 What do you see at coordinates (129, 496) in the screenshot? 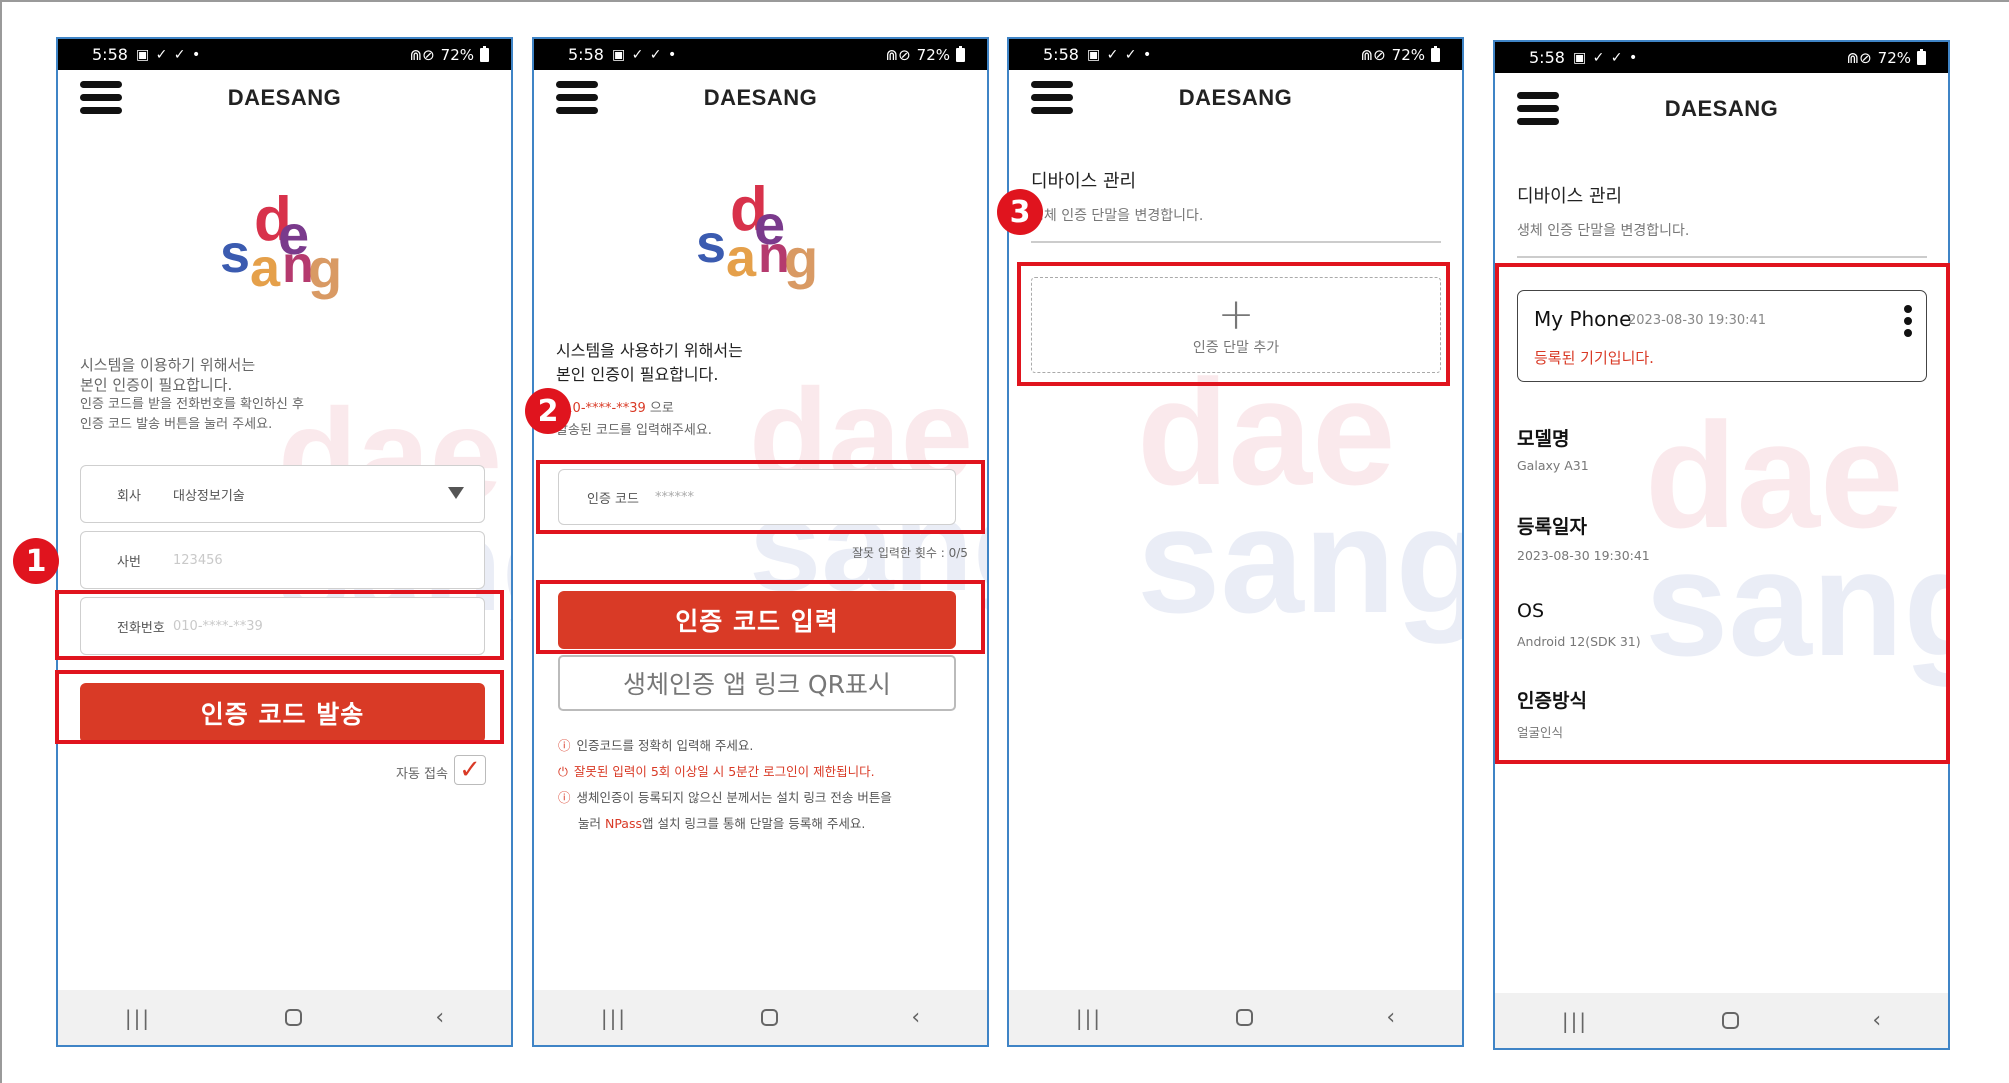
I see `company-label: 회사` at bounding box center [129, 496].